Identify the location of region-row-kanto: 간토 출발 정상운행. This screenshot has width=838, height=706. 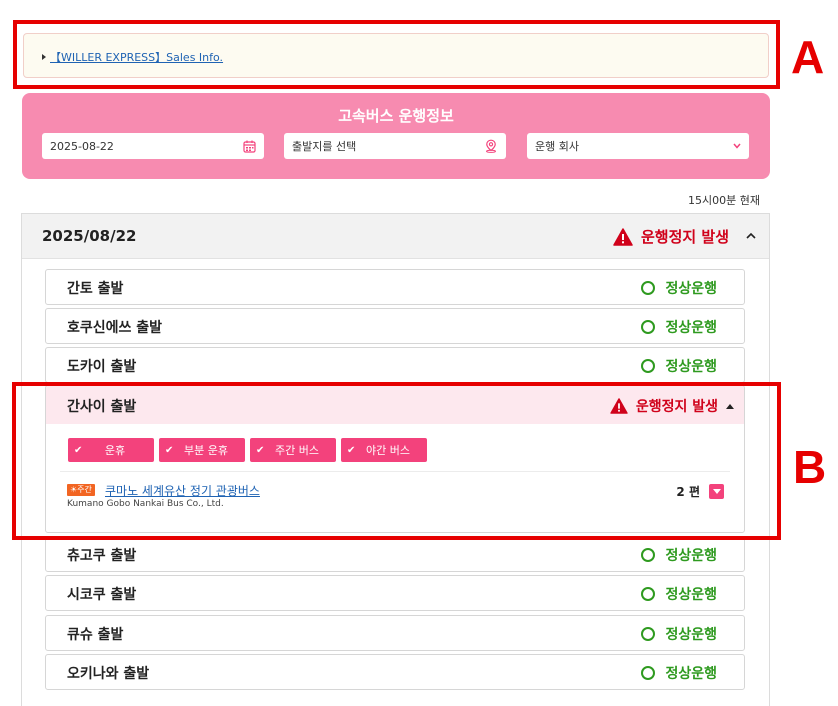
(395, 287).